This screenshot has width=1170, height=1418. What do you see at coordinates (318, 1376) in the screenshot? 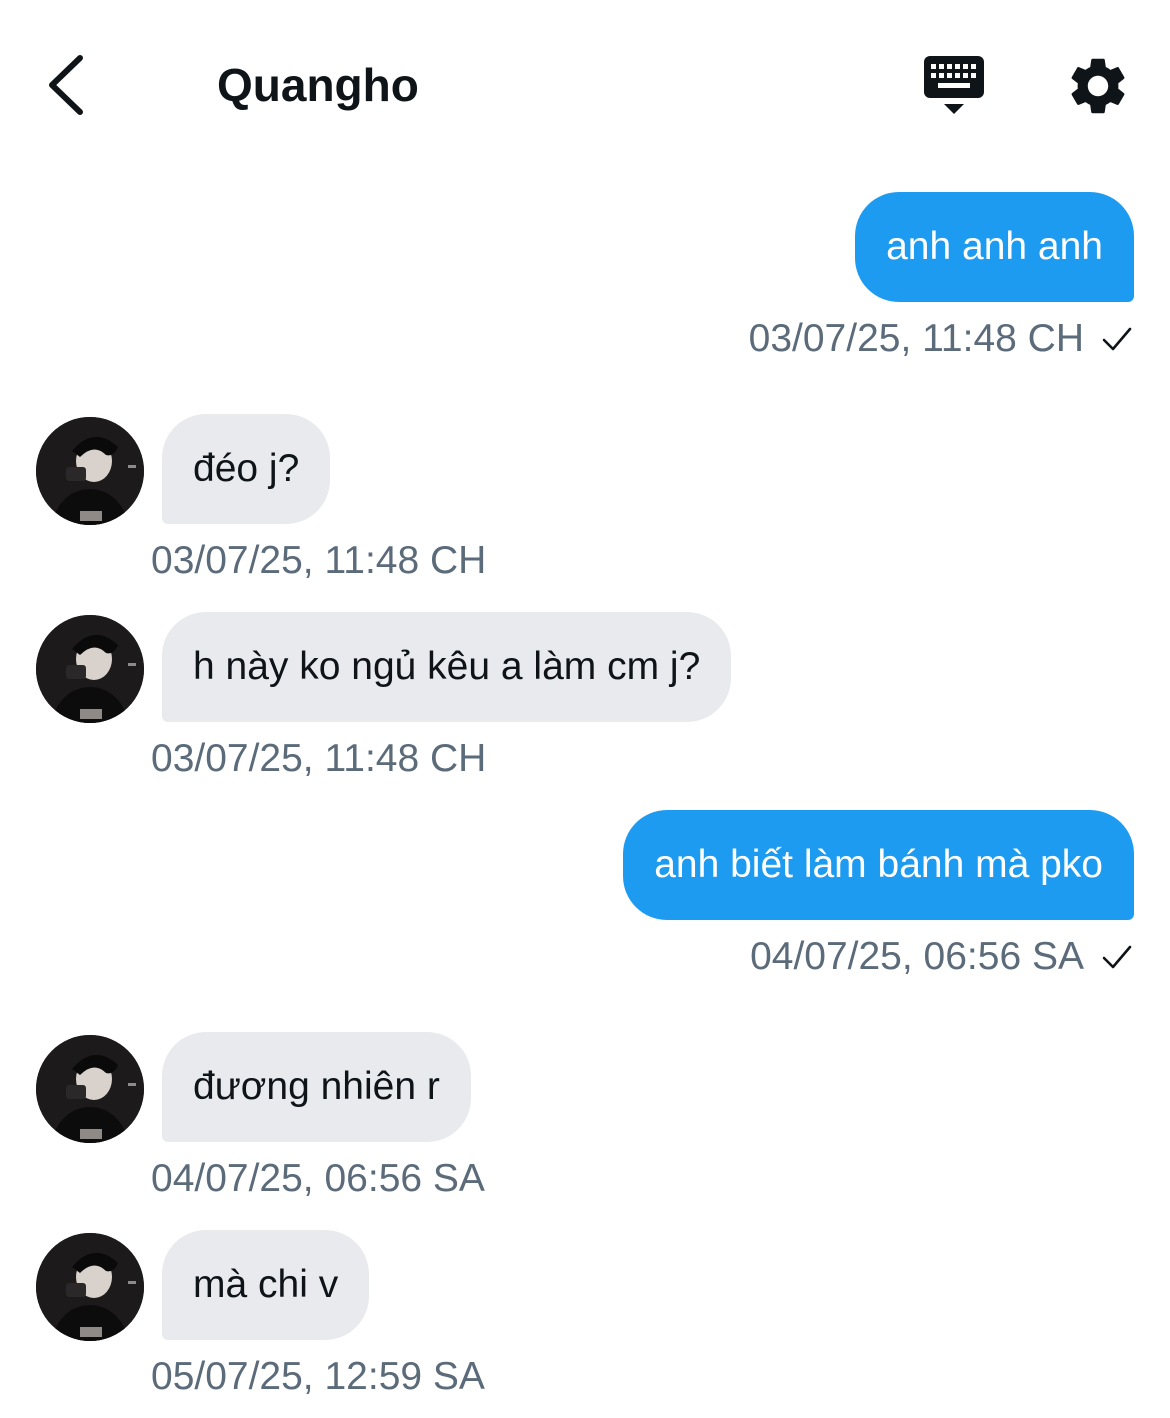
I see `message-timestamp: 05/07/25, 12:59 SA` at bounding box center [318, 1376].